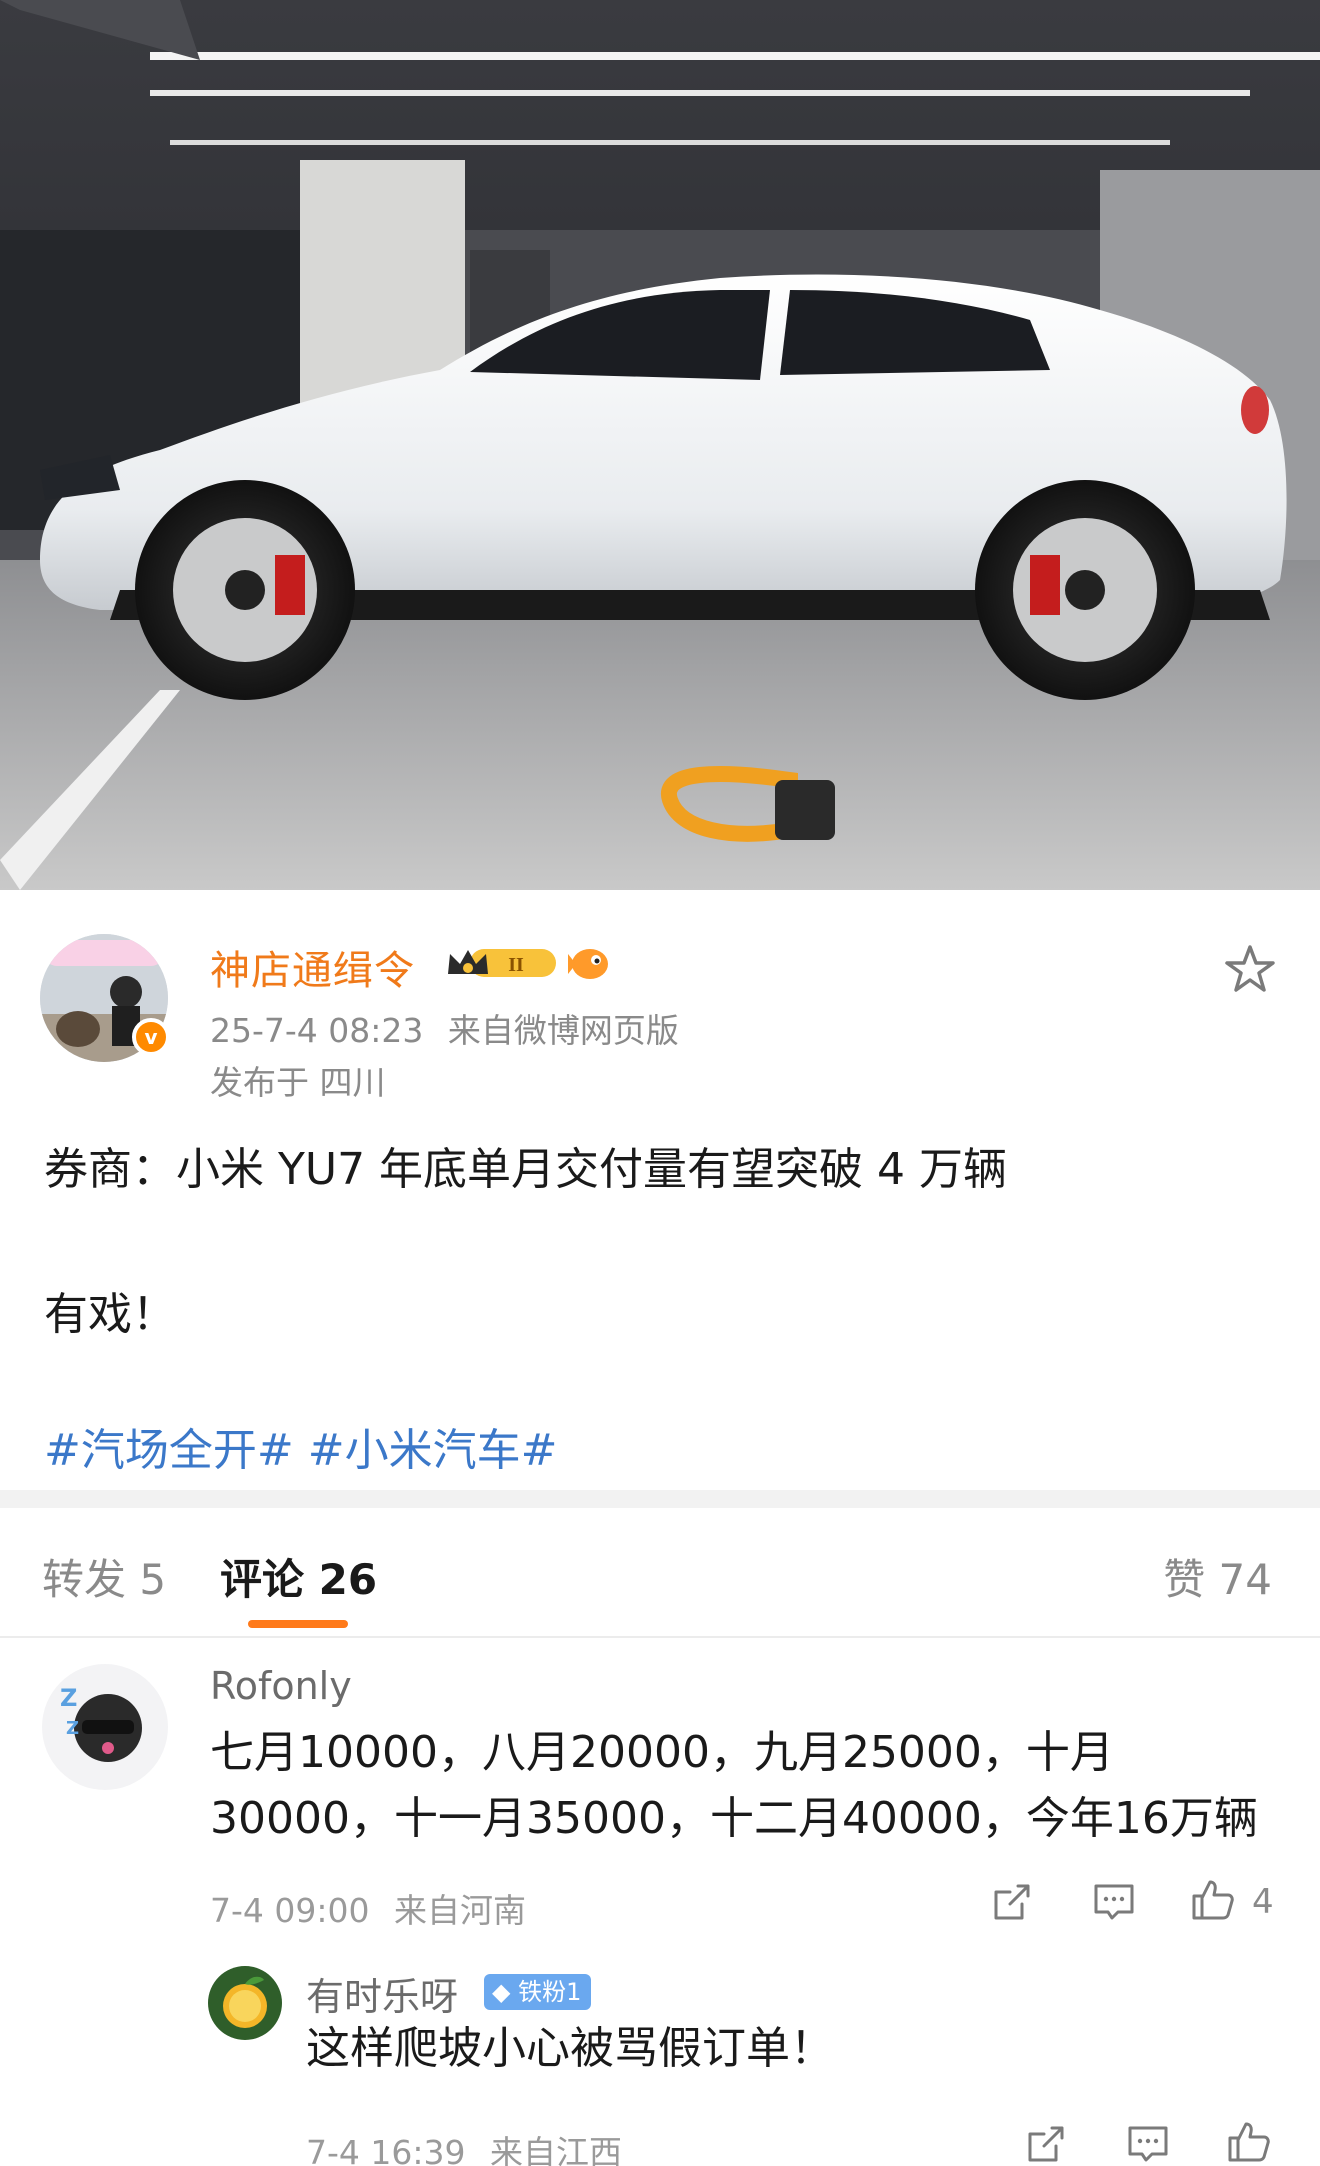  What do you see at coordinates (382, 1993) in the screenshot?
I see `commenter-name: 有时乐呀` at bounding box center [382, 1993].